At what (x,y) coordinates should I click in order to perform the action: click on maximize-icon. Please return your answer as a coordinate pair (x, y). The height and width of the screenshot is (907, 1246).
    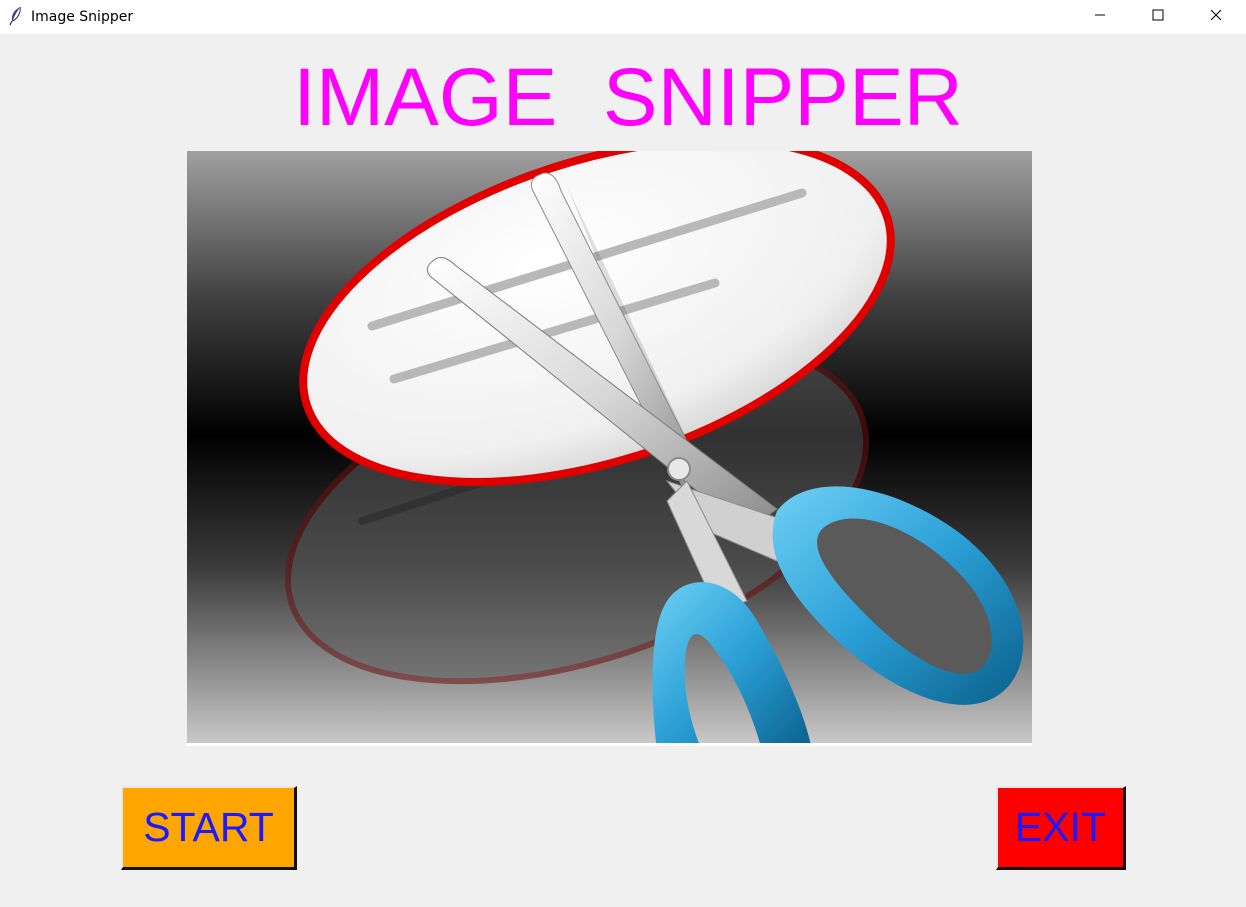
    Looking at the image, I should click on (1158, 17).